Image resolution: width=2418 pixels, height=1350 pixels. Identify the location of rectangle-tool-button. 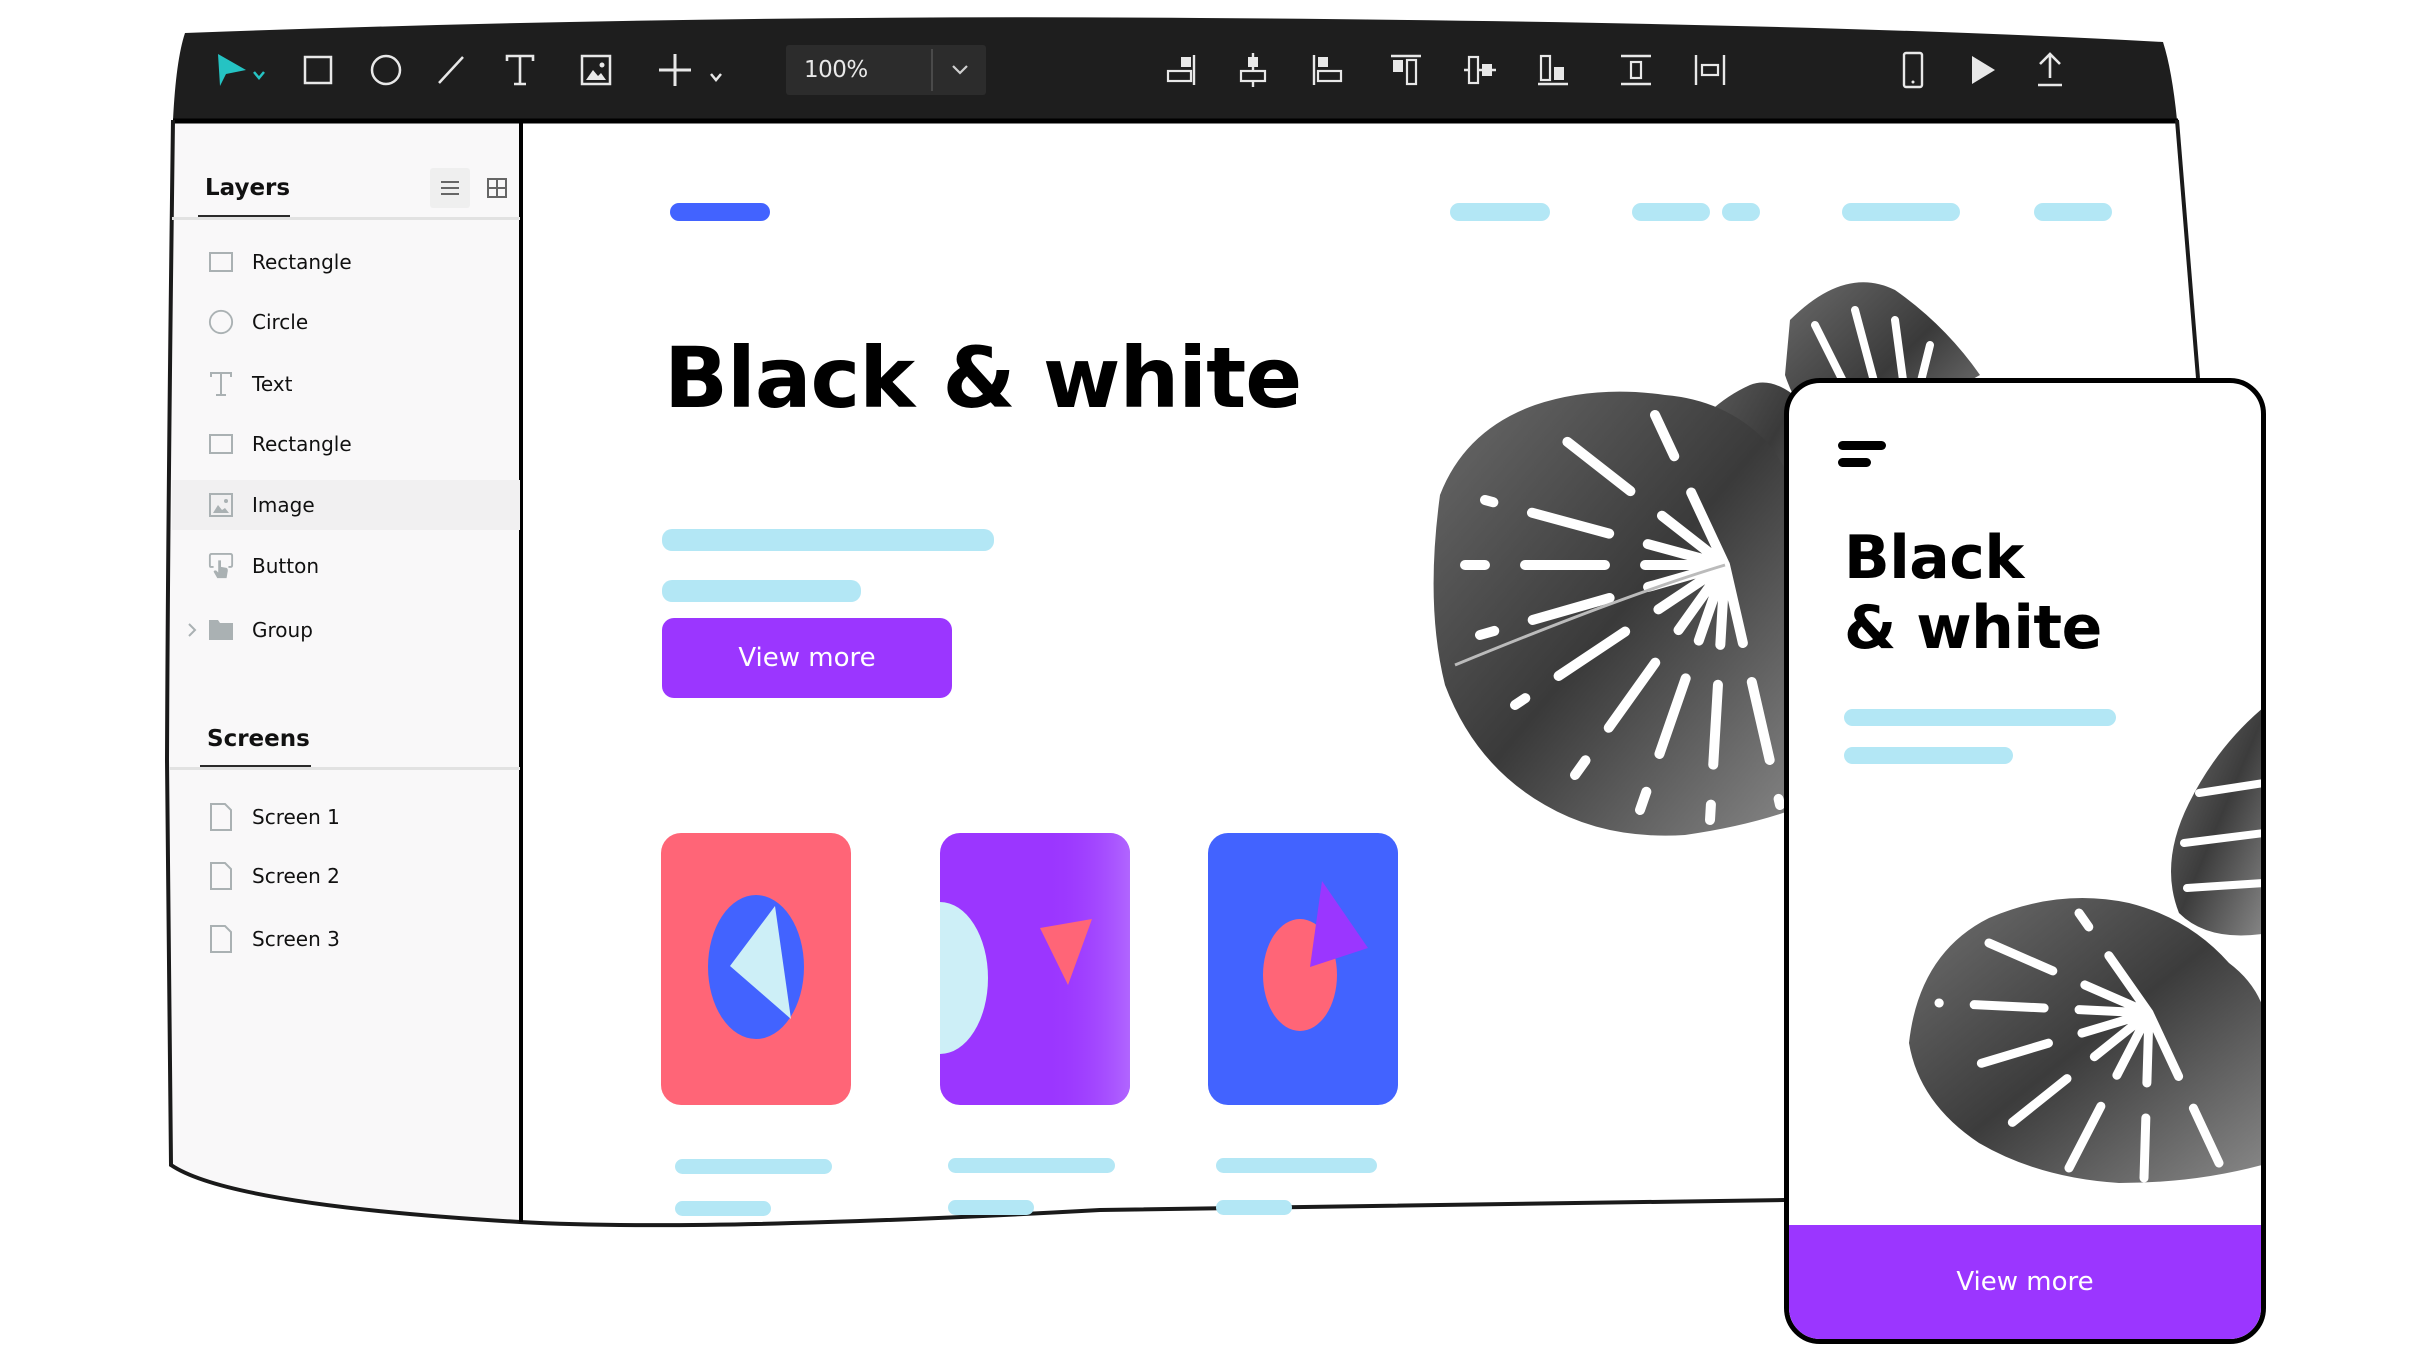
(318, 70).